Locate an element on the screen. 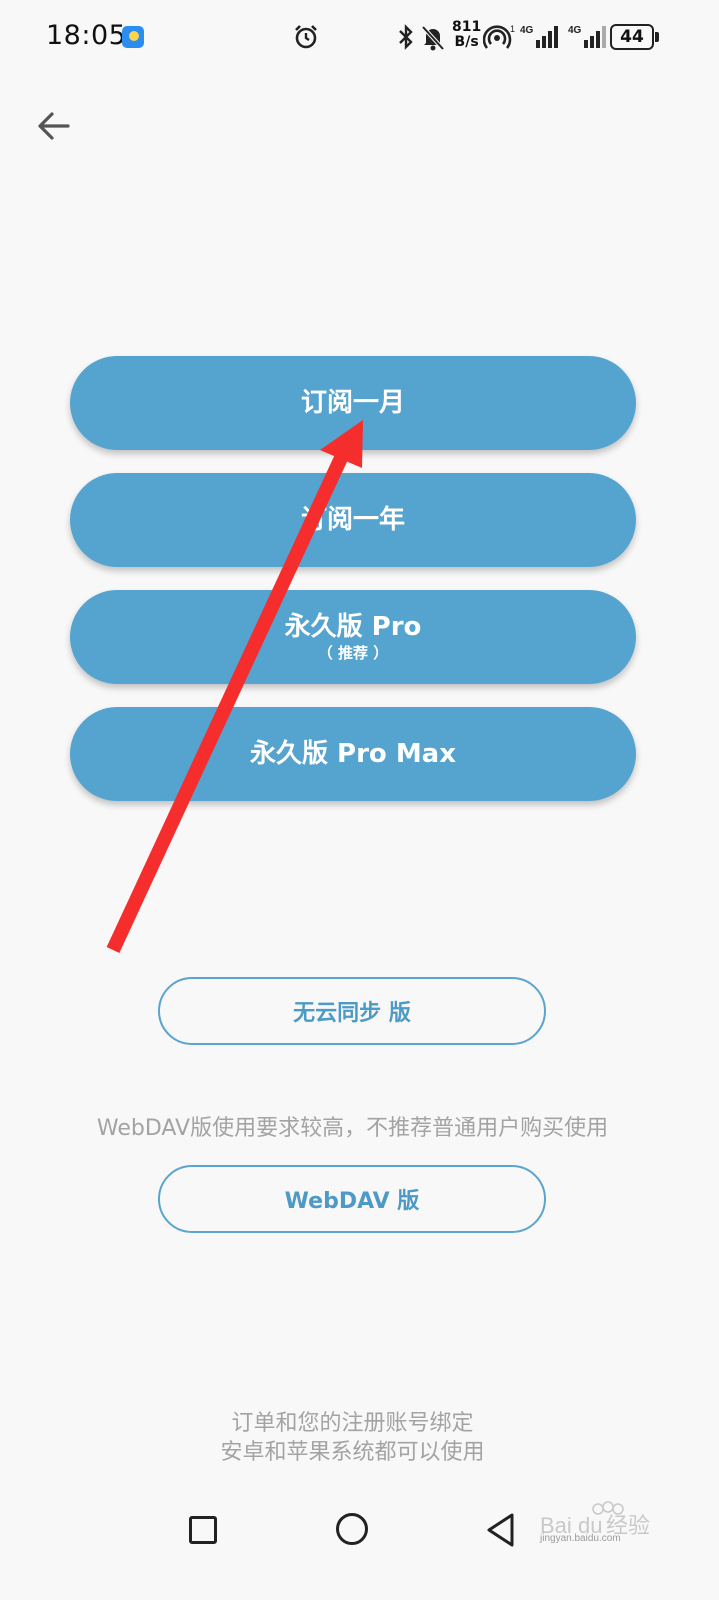 The image size is (719, 1600). recommended-tag: （ 推荐 ） is located at coordinates (353, 653).